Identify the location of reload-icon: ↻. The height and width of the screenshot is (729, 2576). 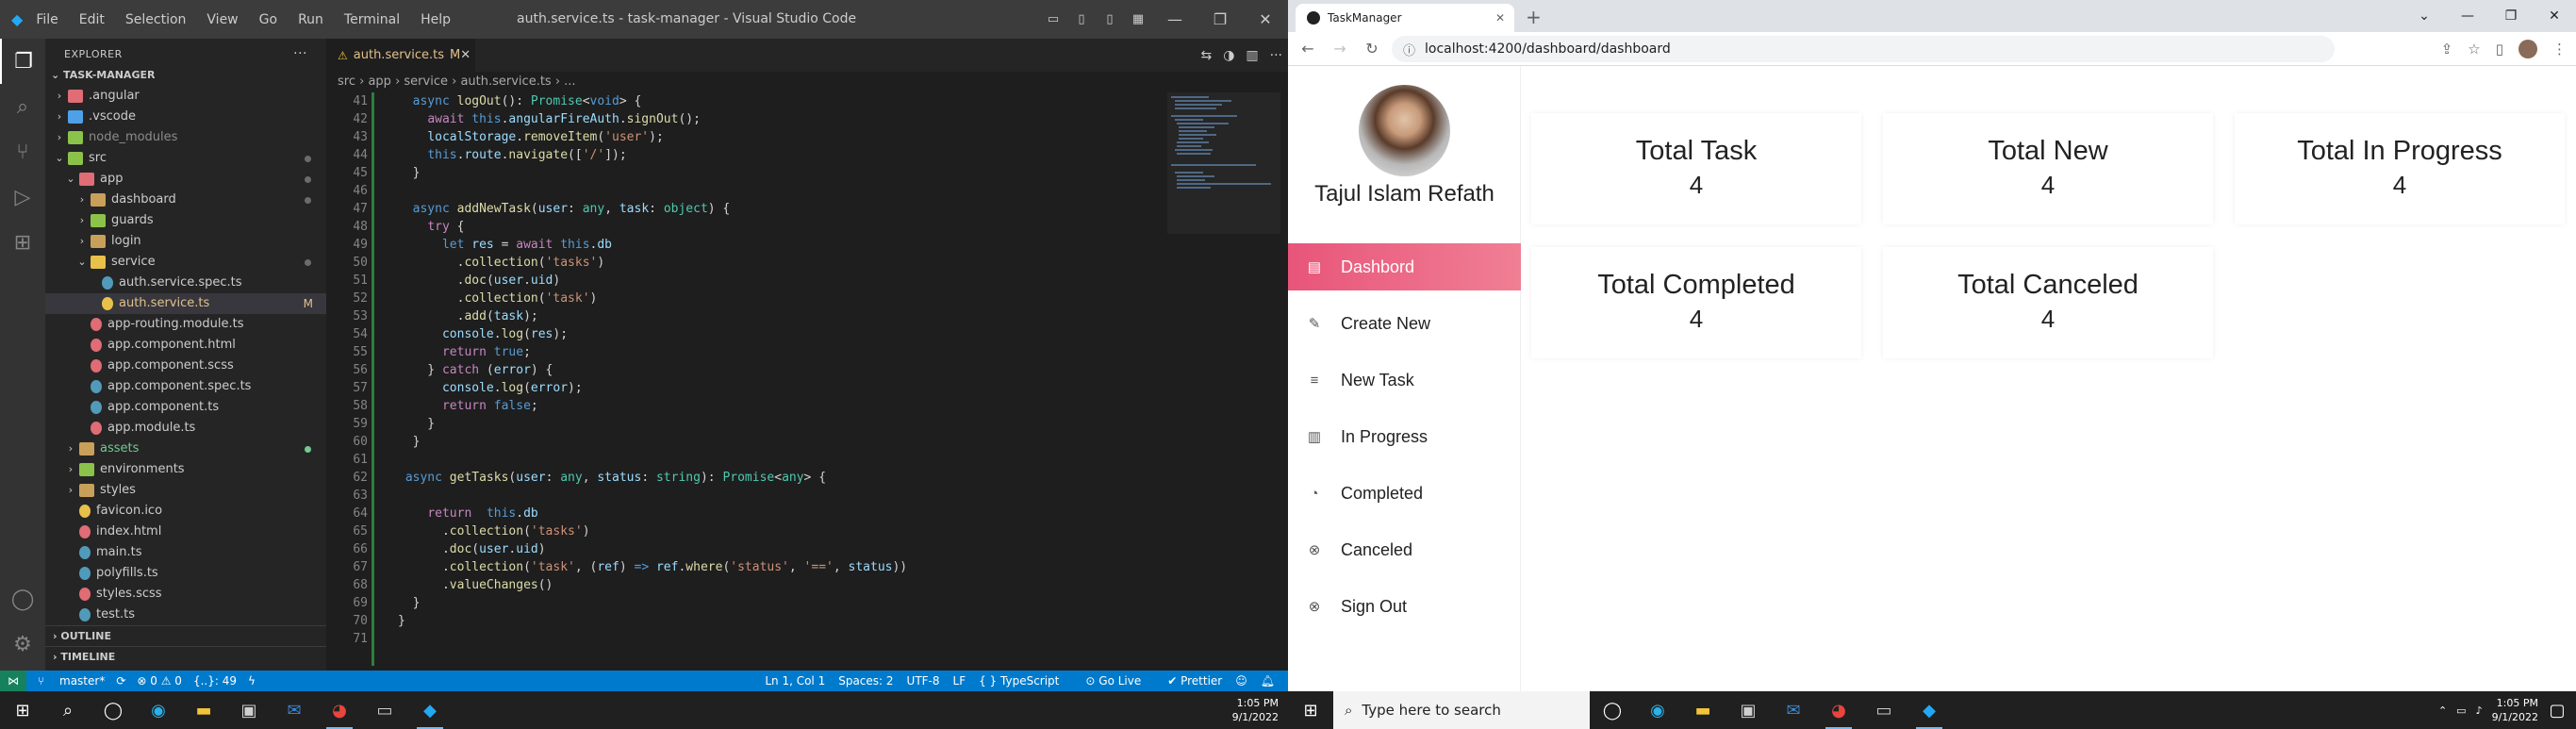
(1372, 49).